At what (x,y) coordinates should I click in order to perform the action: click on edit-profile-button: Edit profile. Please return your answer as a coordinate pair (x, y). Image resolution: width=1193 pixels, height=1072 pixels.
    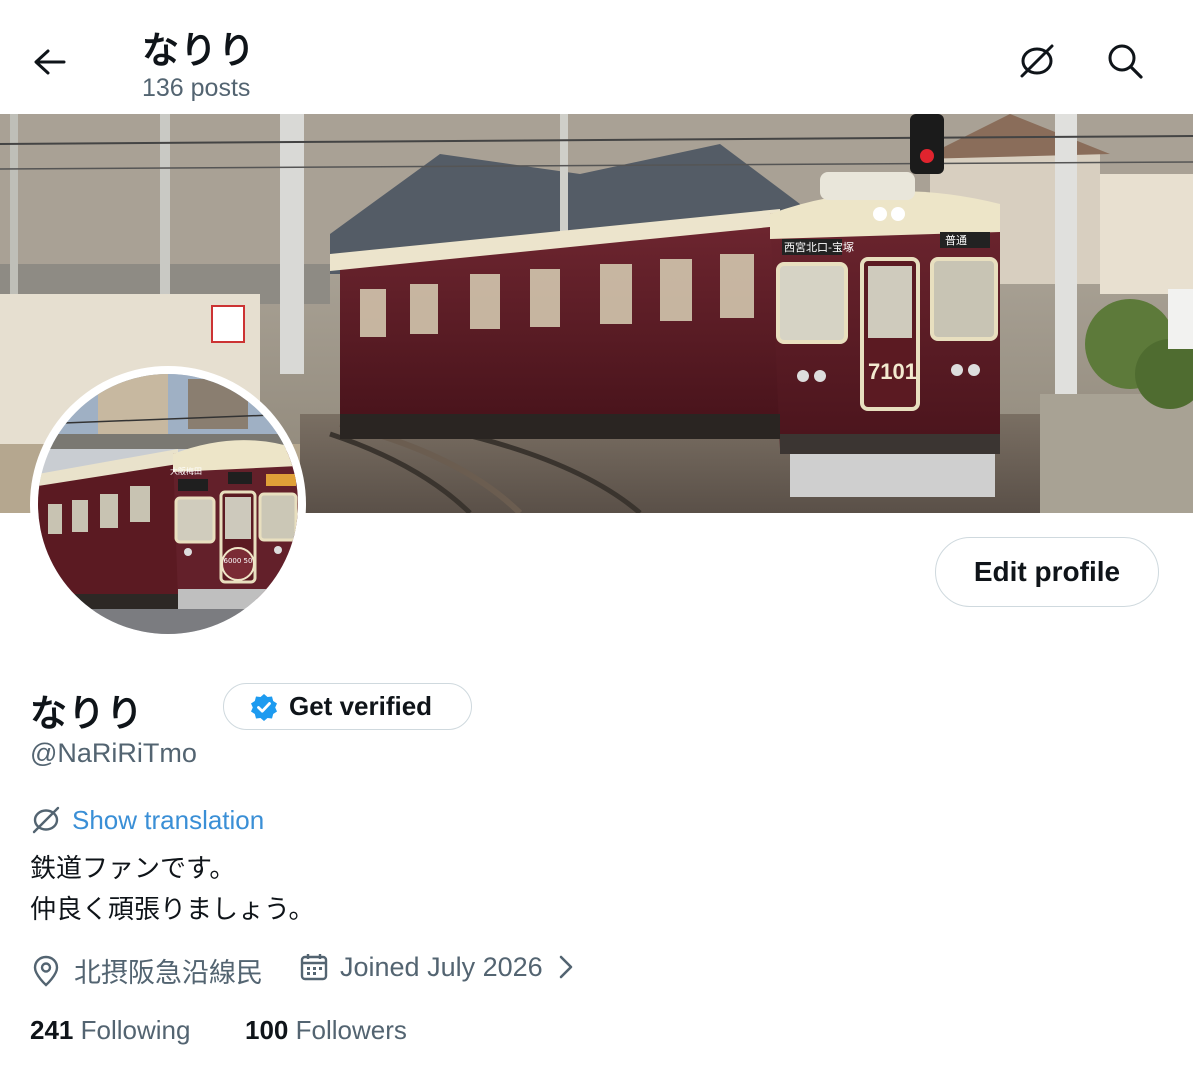
    Looking at the image, I should click on (1047, 572).